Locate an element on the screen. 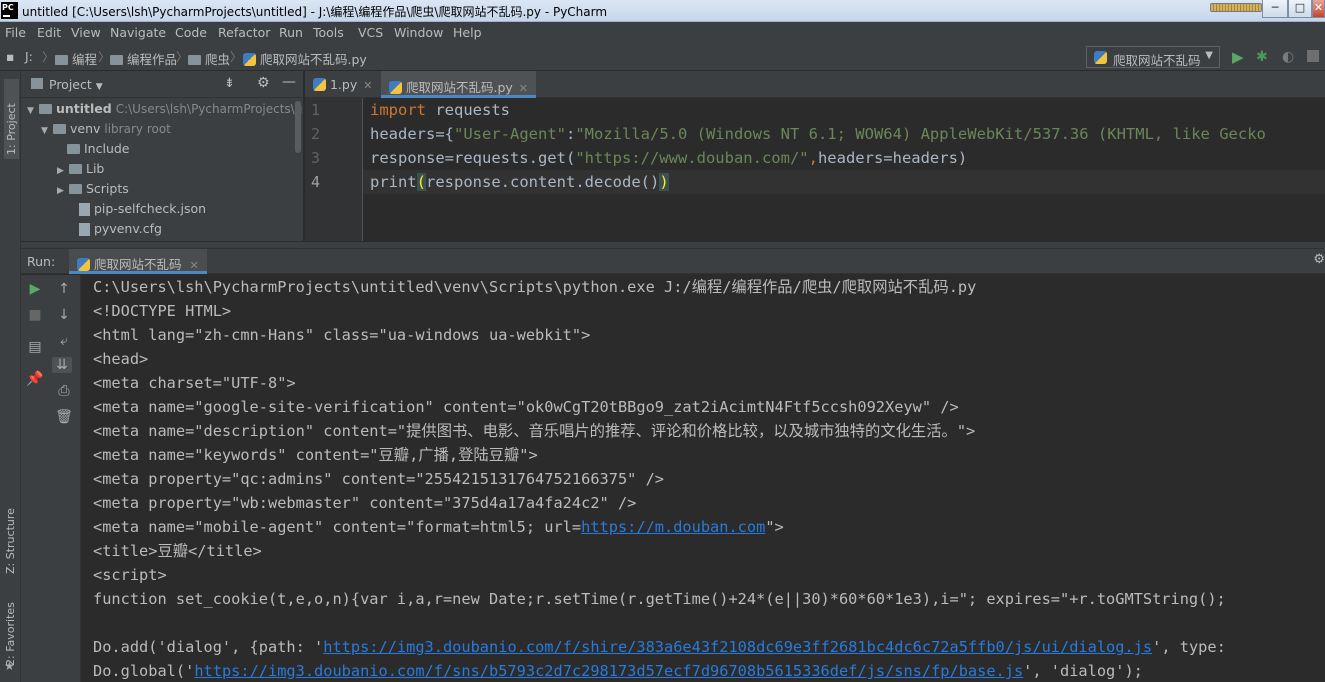  run-label: Run: is located at coordinates (41, 261).